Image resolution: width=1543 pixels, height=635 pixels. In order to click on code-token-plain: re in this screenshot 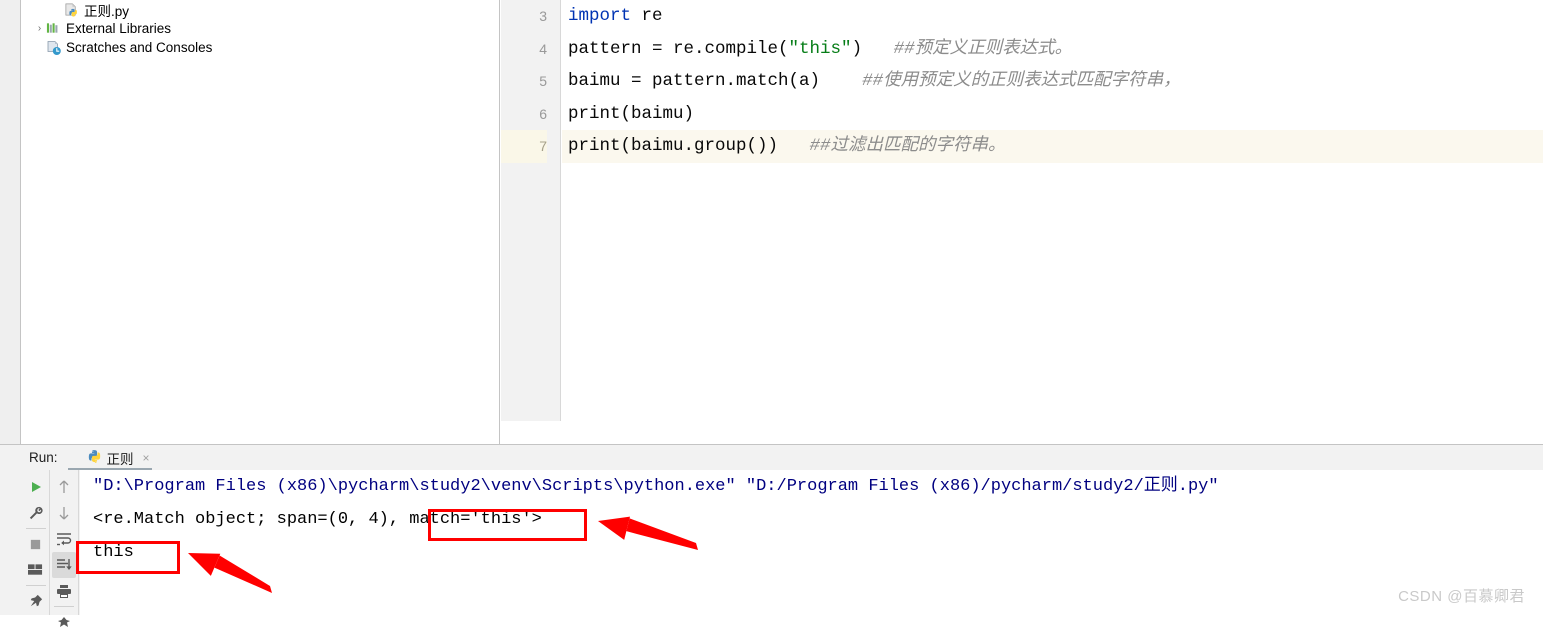, I will do `click(647, 16)`.